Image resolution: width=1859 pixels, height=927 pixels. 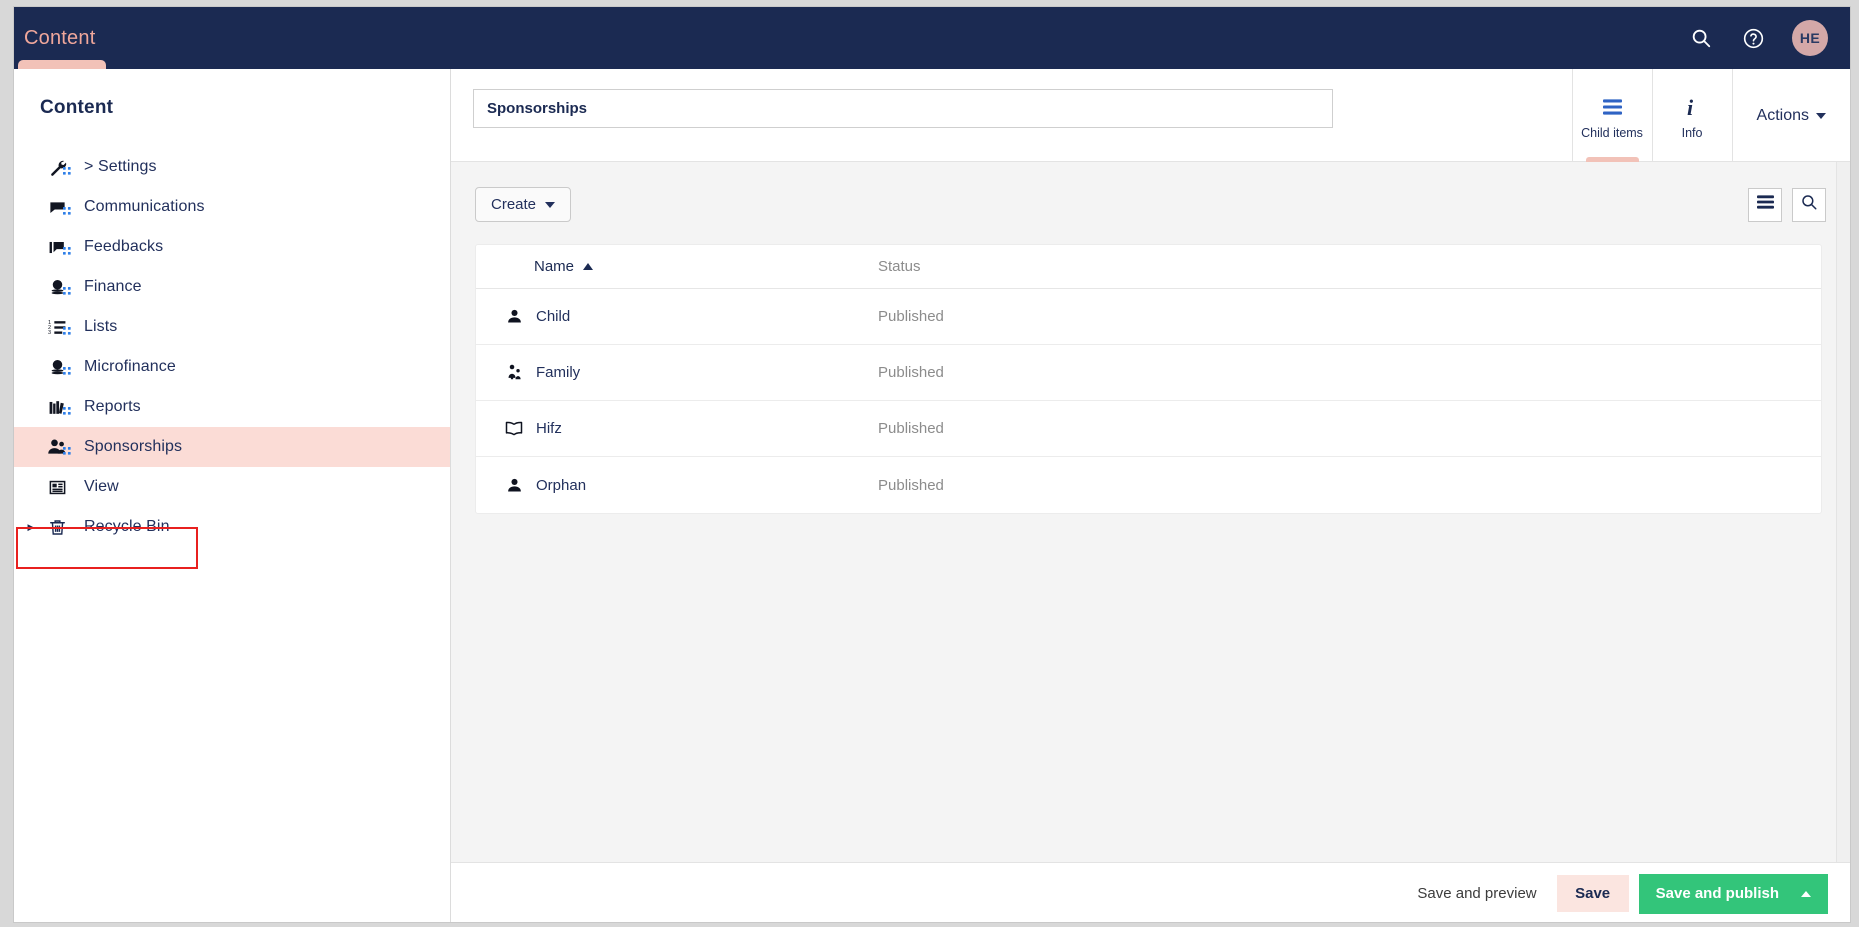 I want to click on table-row: Hifz Published, so click(x=1148, y=429).